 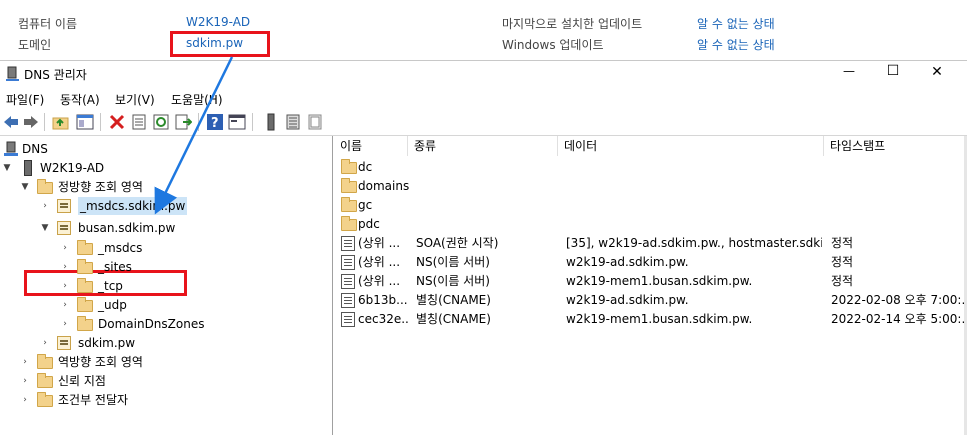 I want to click on tree-label: W2K19-AD, so click(x=72, y=168).